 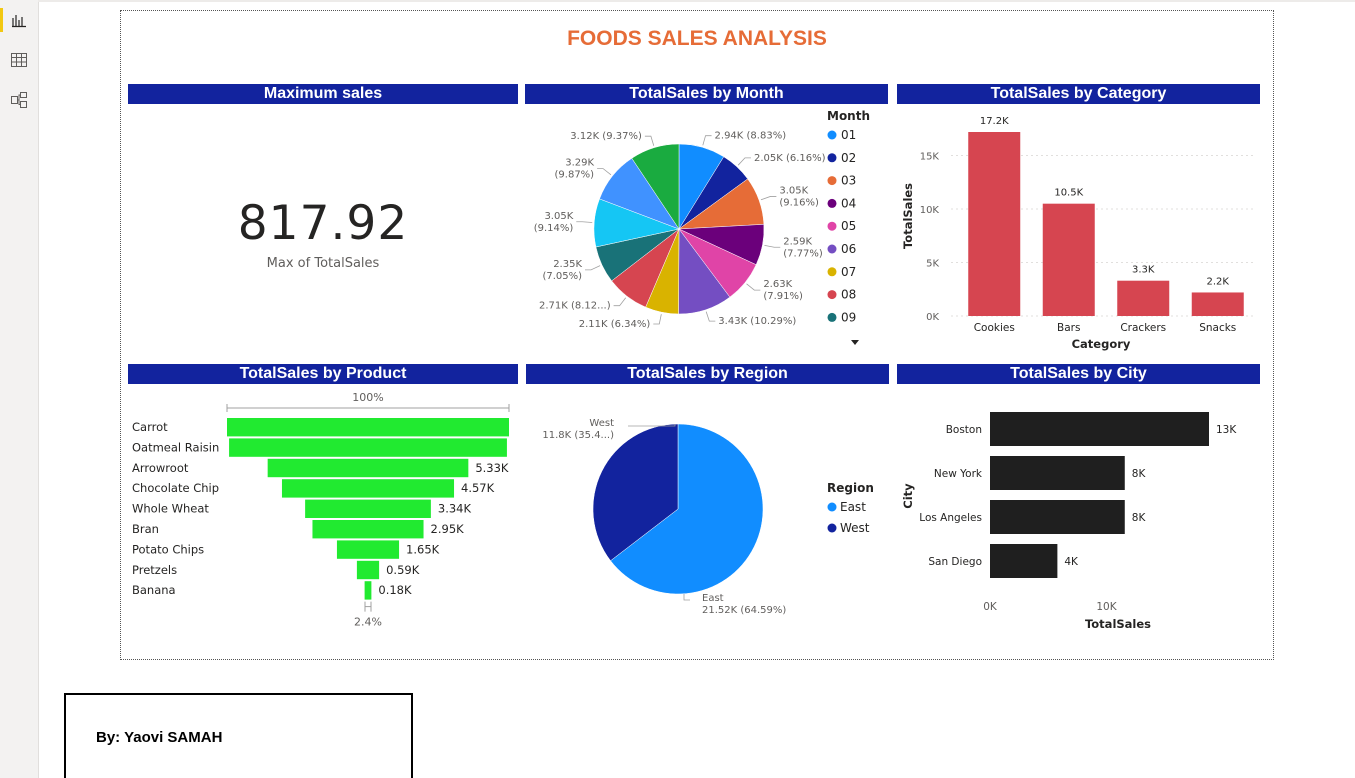 What do you see at coordinates (994, 121) in the screenshot?
I see `bar-data-label: 17.2K` at bounding box center [994, 121].